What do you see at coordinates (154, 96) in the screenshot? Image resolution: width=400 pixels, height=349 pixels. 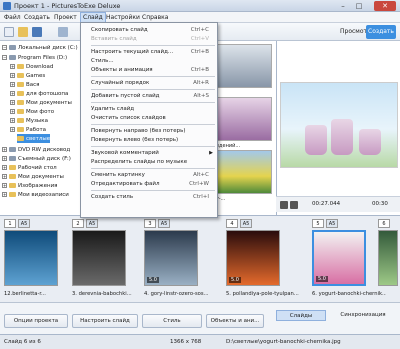 I see `menu-item-add-blank-slide: Добавить пустой слайд Alt+S` at bounding box center [154, 96].